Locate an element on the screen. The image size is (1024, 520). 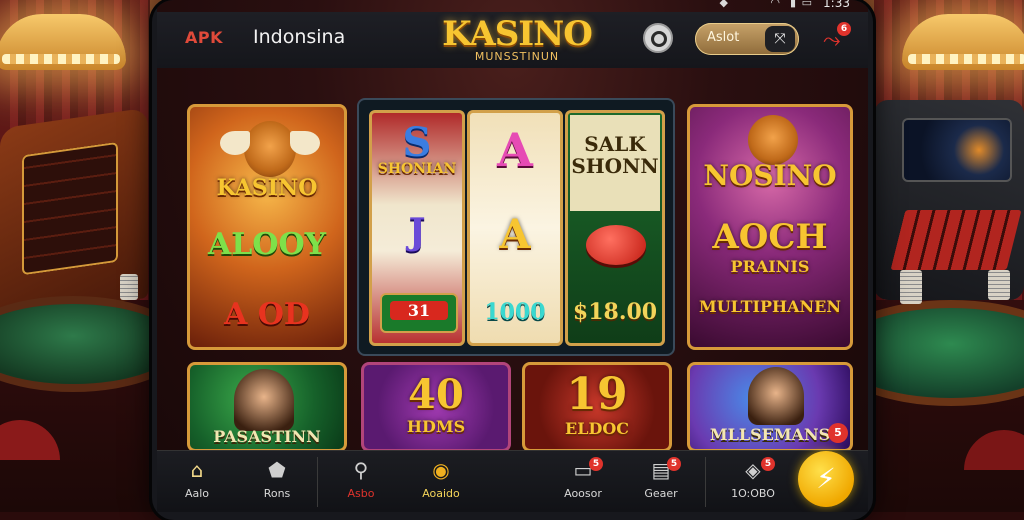
card-title: MLLSEMANS is located at coordinates (770, 434).